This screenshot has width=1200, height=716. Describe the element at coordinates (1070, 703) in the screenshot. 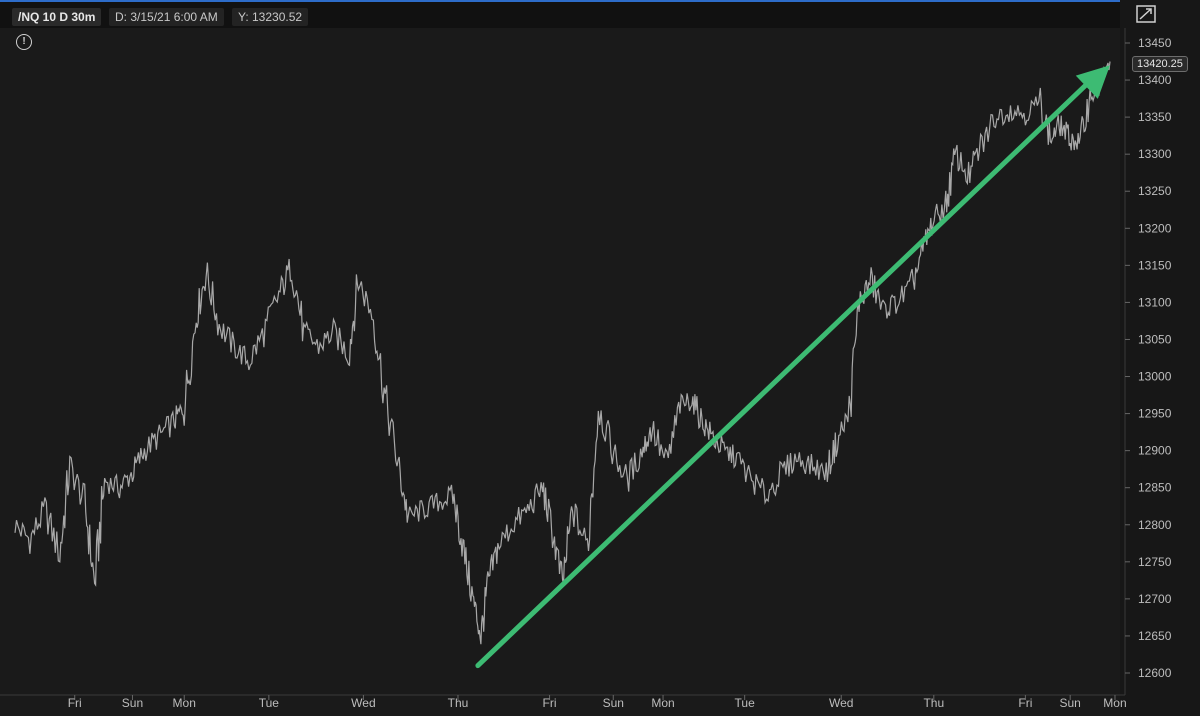

I see `x-tick-label-13: Sun` at that location.